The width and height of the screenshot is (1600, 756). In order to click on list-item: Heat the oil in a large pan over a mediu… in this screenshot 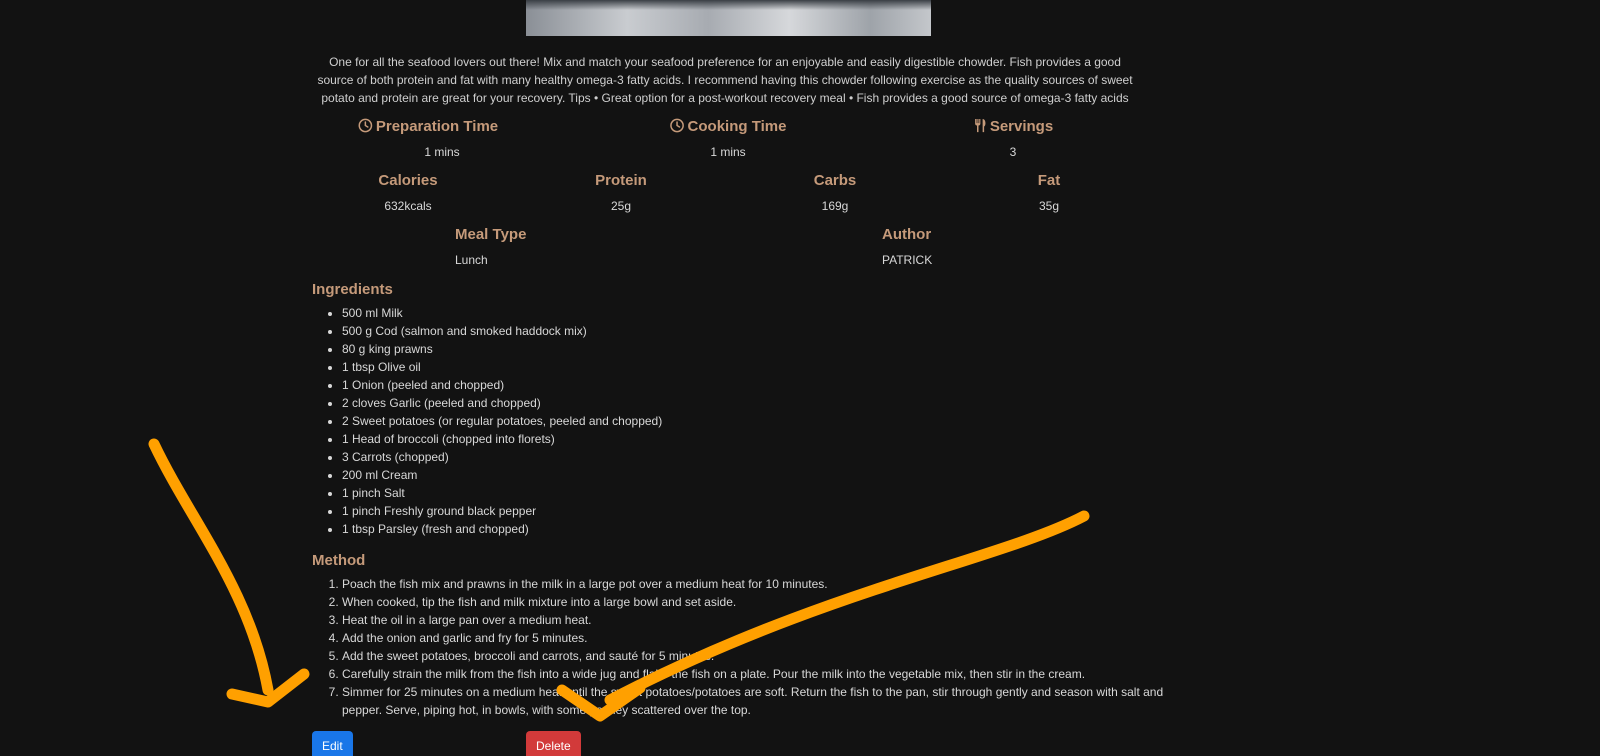, I will do `click(757, 620)`.